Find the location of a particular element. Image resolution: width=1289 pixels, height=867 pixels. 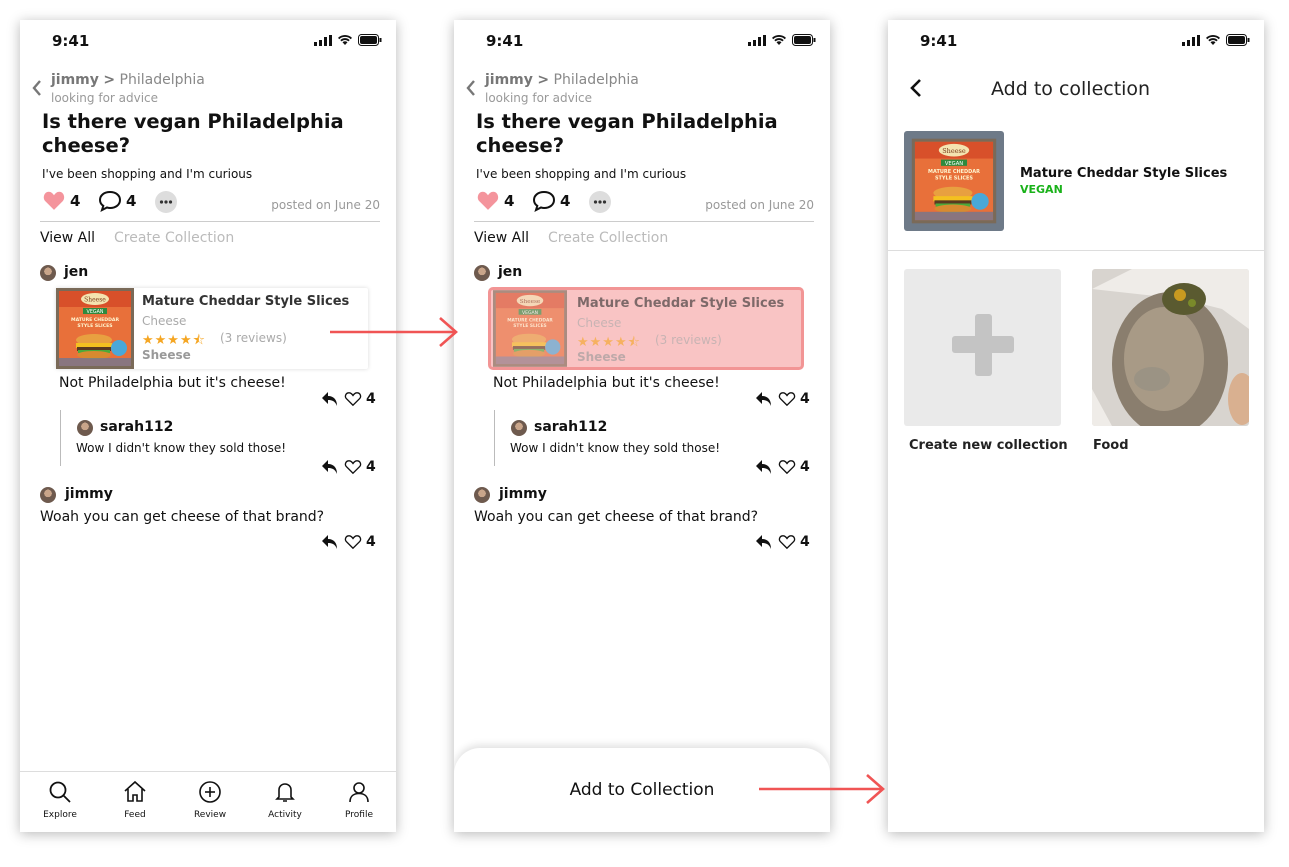

plus-icon is located at coordinates (983, 345).